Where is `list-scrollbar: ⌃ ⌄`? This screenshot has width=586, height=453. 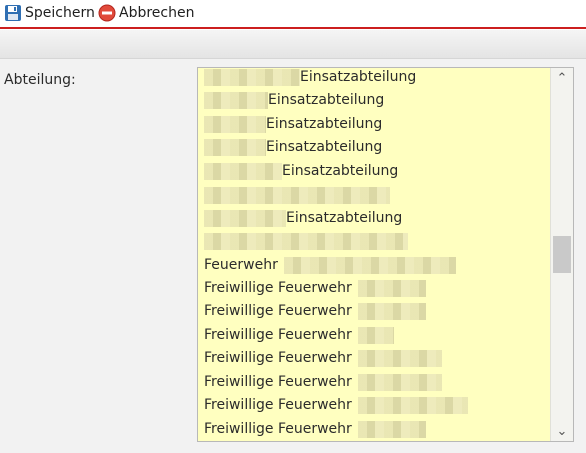
list-scrollbar: ⌃ ⌄ is located at coordinates (561, 254).